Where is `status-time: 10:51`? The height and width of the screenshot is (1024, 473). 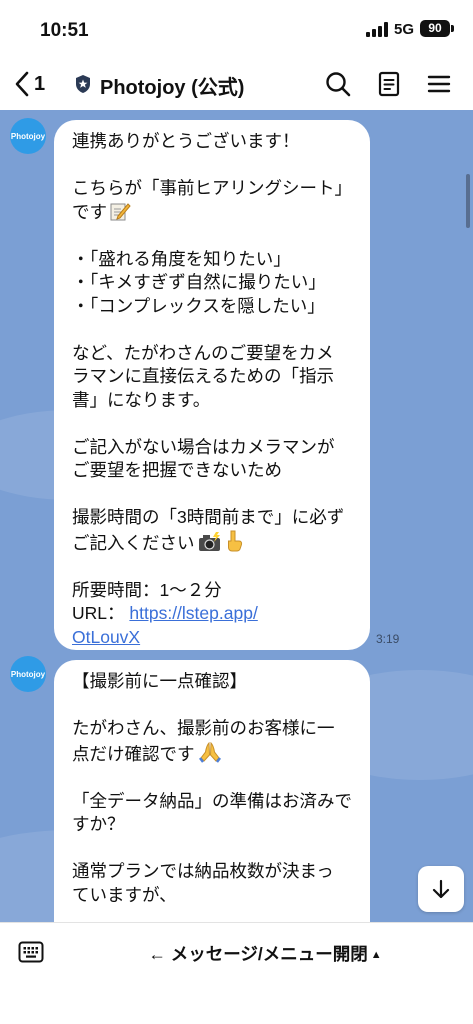 status-time: 10:51 is located at coordinates (64, 30).